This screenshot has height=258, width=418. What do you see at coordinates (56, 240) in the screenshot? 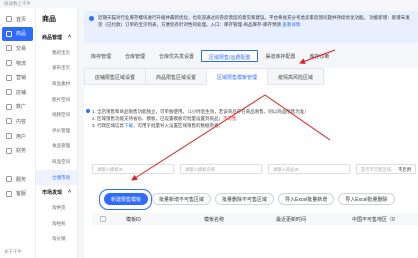
I see `nav2-item: 淘分销` at bounding box center [56, 240].